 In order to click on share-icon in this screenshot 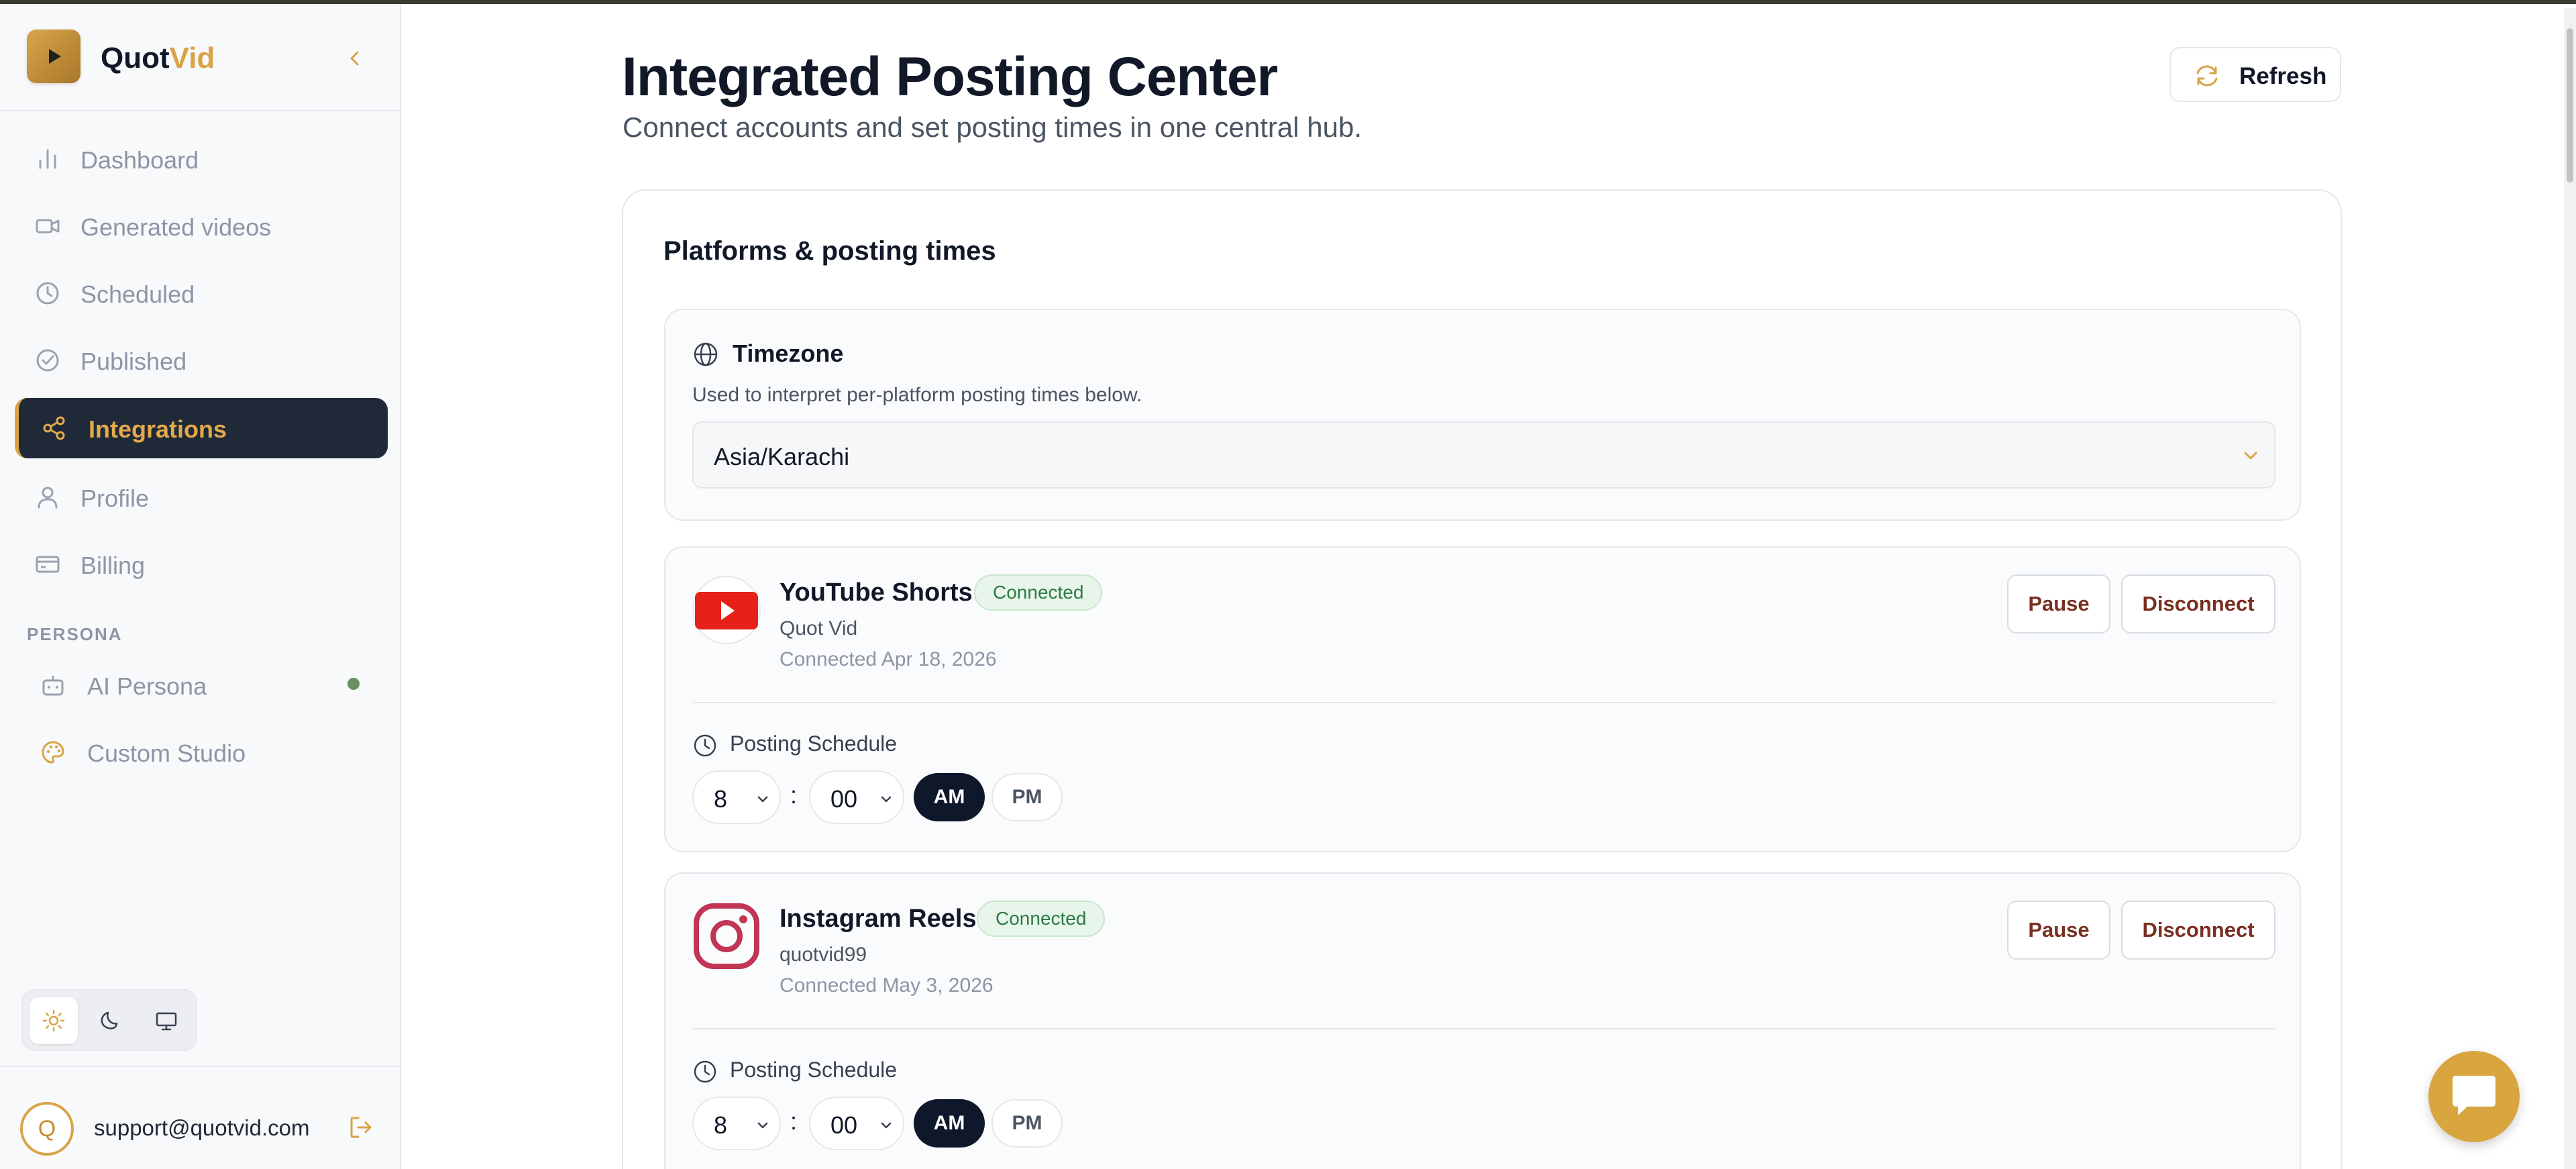, I will do `click(54, 428)`.